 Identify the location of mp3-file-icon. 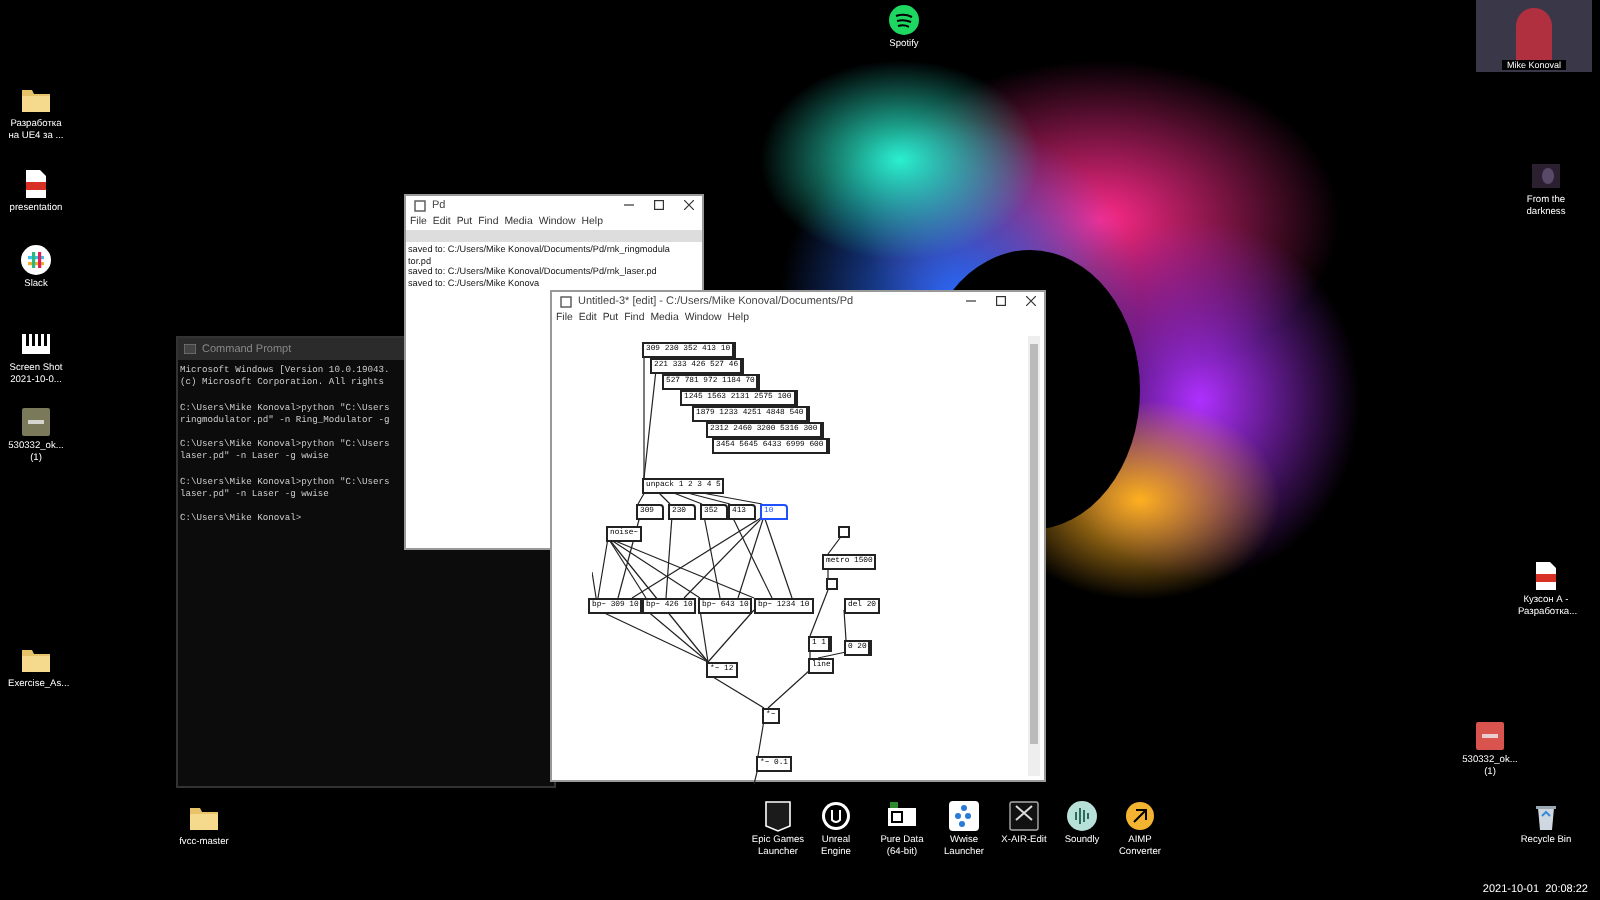
(1490, 736).